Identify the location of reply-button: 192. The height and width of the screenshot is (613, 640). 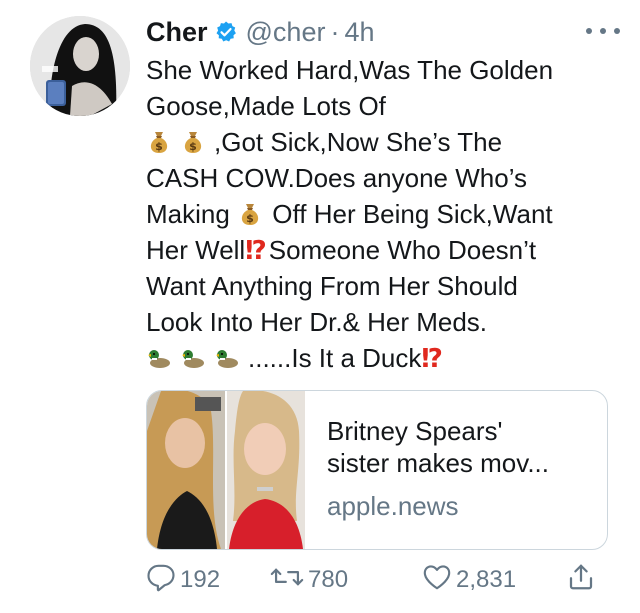
(183, 580).